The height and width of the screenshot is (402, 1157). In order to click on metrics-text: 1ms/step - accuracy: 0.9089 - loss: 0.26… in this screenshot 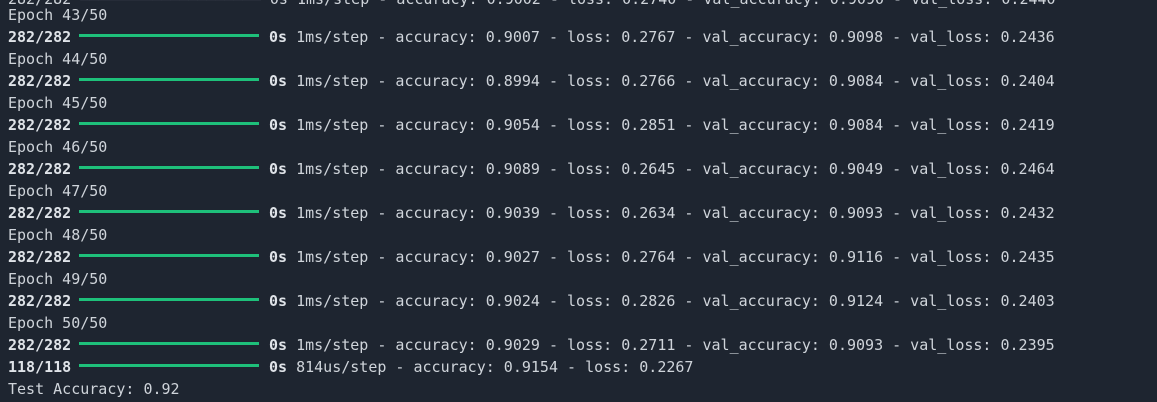, I will do `click(675, 169)`.